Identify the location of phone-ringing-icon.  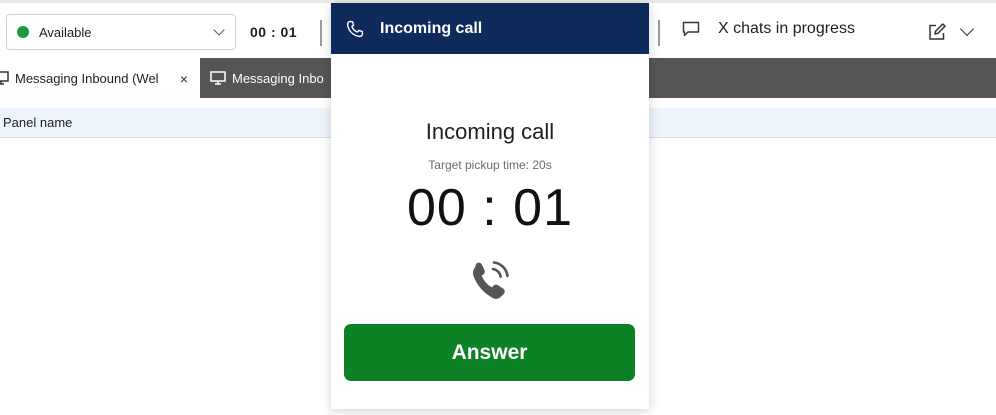
(490, 280).